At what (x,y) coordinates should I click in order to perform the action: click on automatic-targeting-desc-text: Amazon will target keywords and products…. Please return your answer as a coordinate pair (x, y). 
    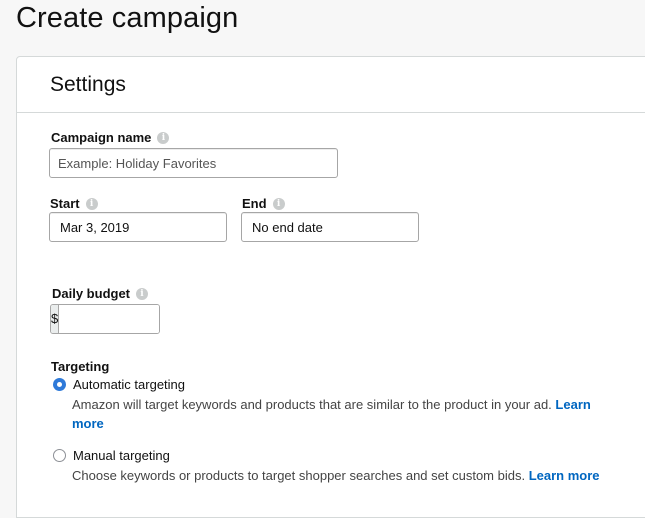
    Looking at the image, I should click on (312, 404).